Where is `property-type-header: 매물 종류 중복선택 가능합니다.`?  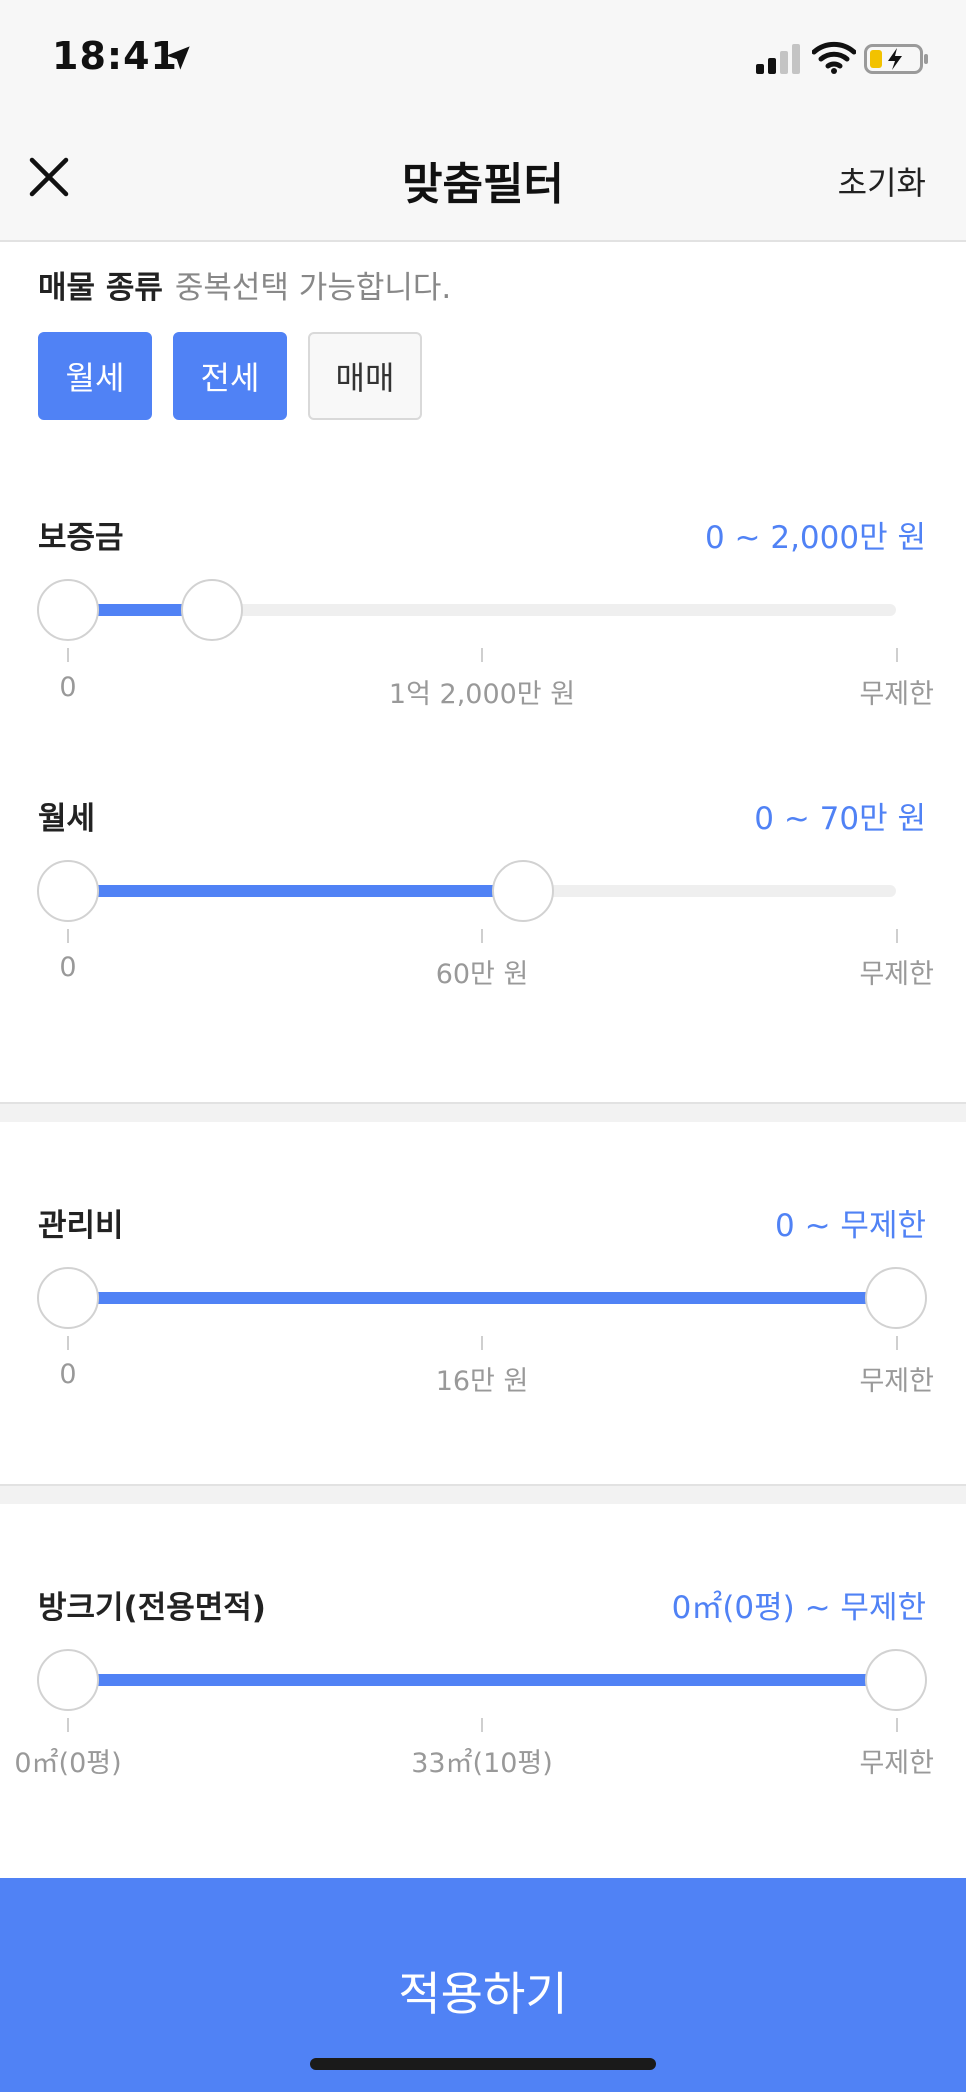 property-type-header: 매물 종류 중복선택 가능합니다. is located at coordinates (244, 284).